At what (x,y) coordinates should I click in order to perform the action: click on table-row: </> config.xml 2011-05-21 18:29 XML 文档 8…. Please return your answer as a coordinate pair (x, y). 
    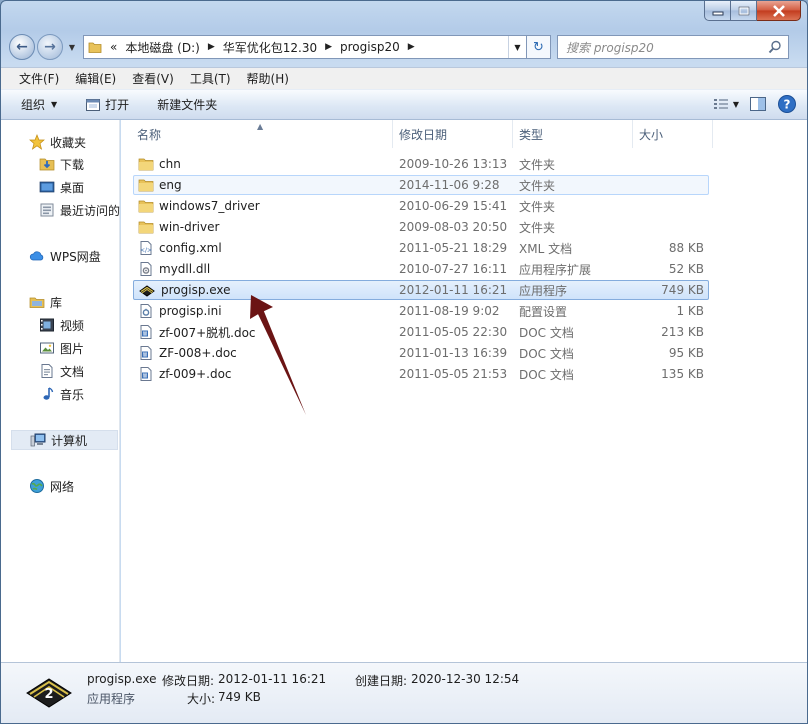
    Looking at the image, I should click on (421, 248).